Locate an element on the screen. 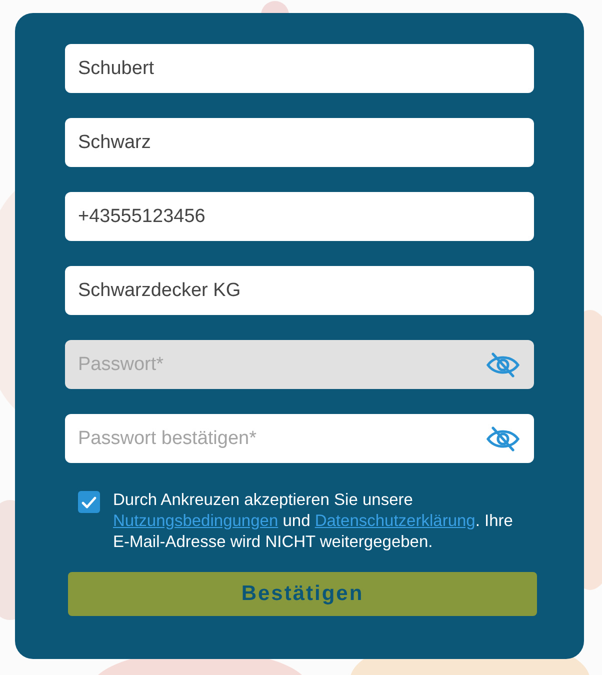 The image size is (602, 675). input-field: Passwort bestätigen* is located at coordinates (299, 438).